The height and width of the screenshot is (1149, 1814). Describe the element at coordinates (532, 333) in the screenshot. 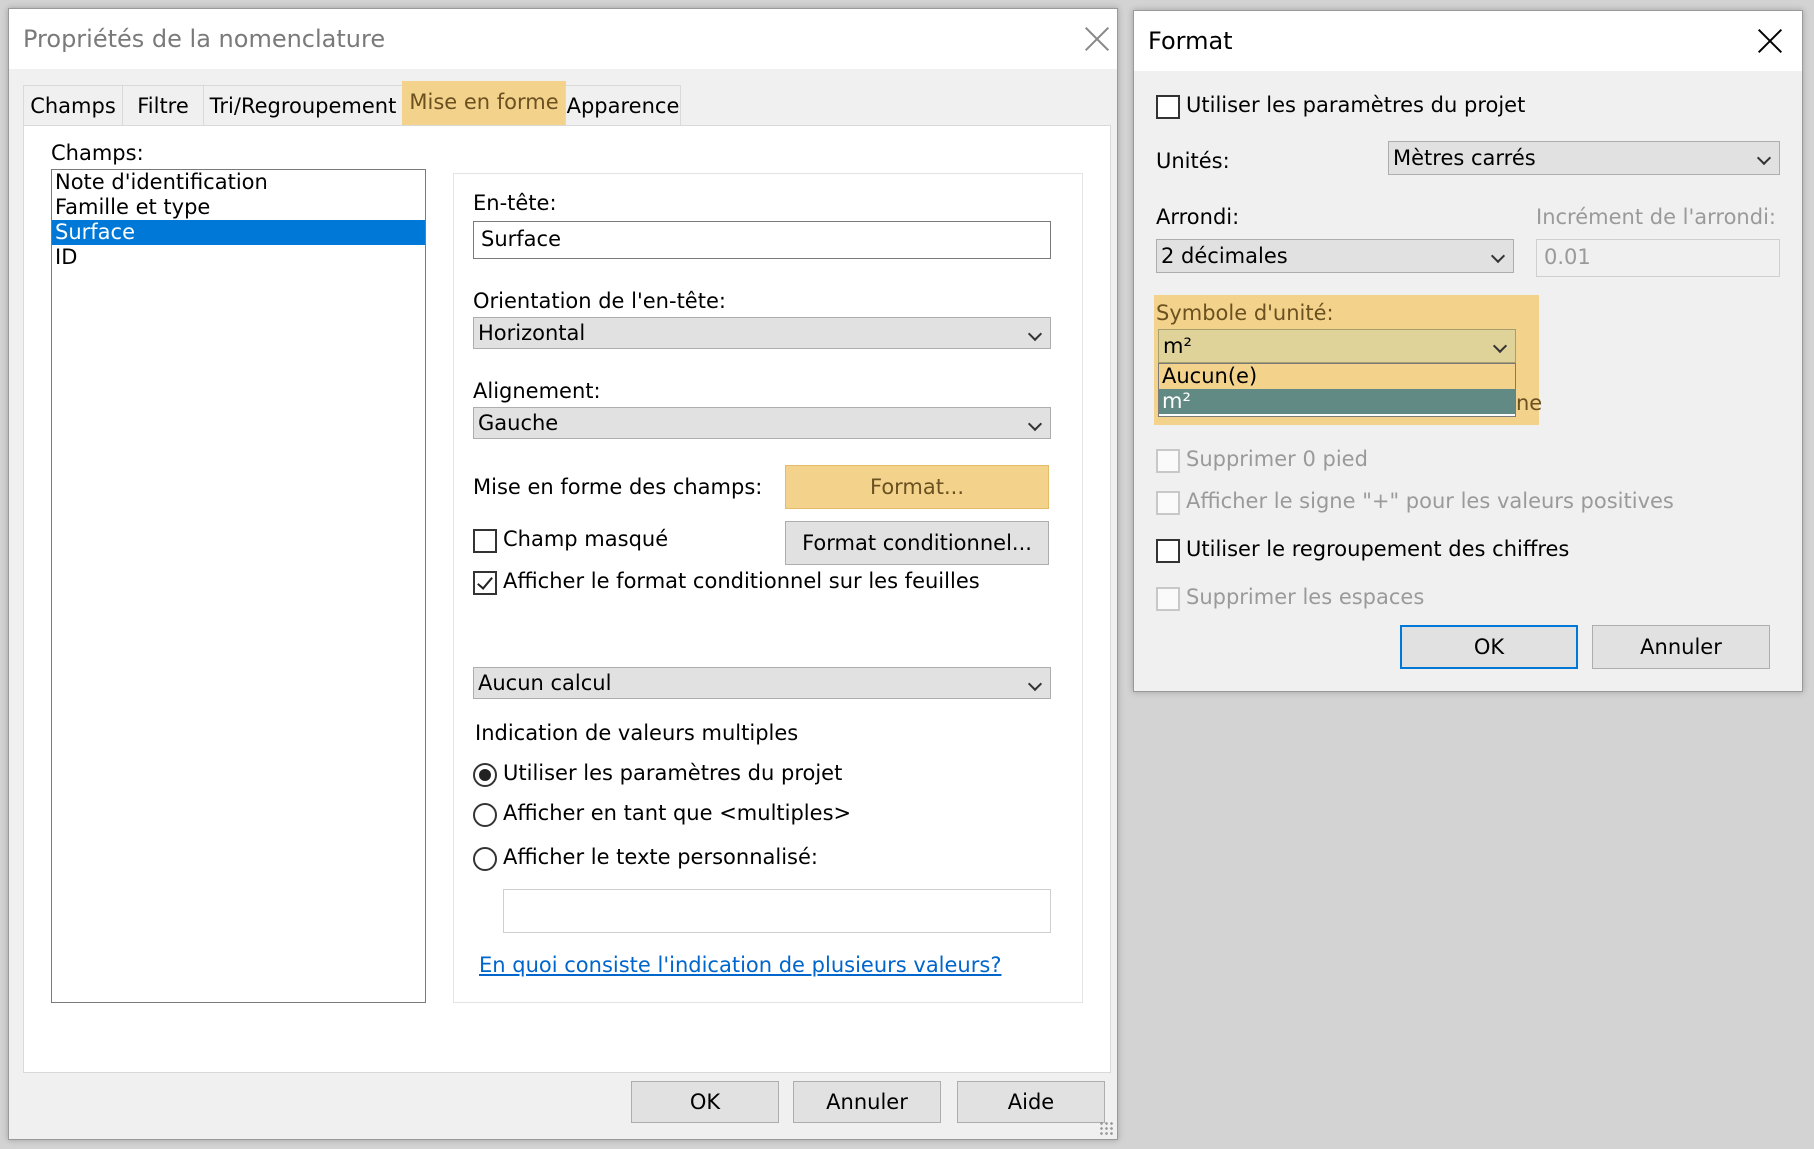

I see `heading-orientation-value: Horizontal` at that location.